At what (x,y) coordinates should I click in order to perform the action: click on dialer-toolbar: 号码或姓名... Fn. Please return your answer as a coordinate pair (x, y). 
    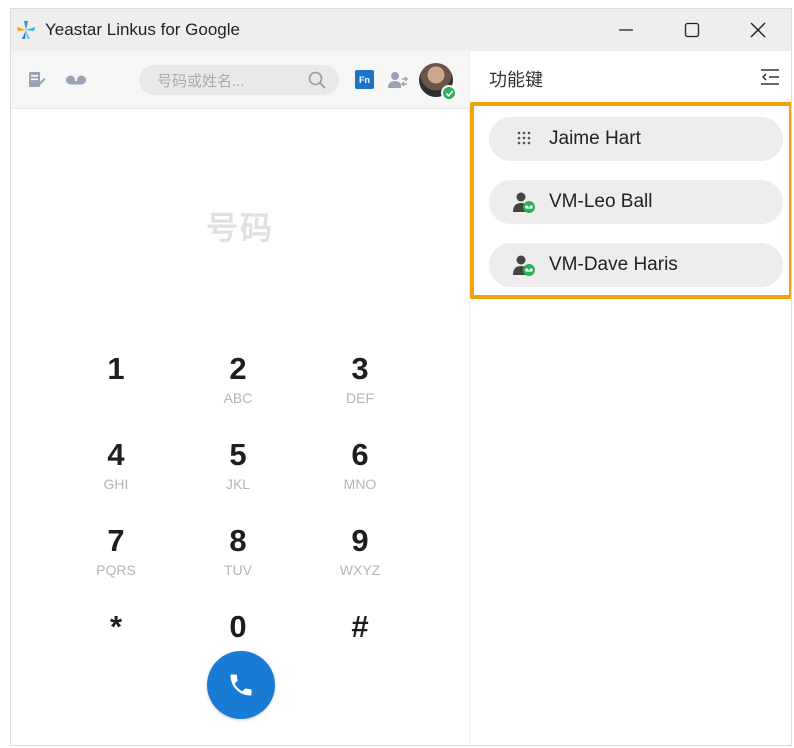
    Looking at the image, I should click on (240, 80).